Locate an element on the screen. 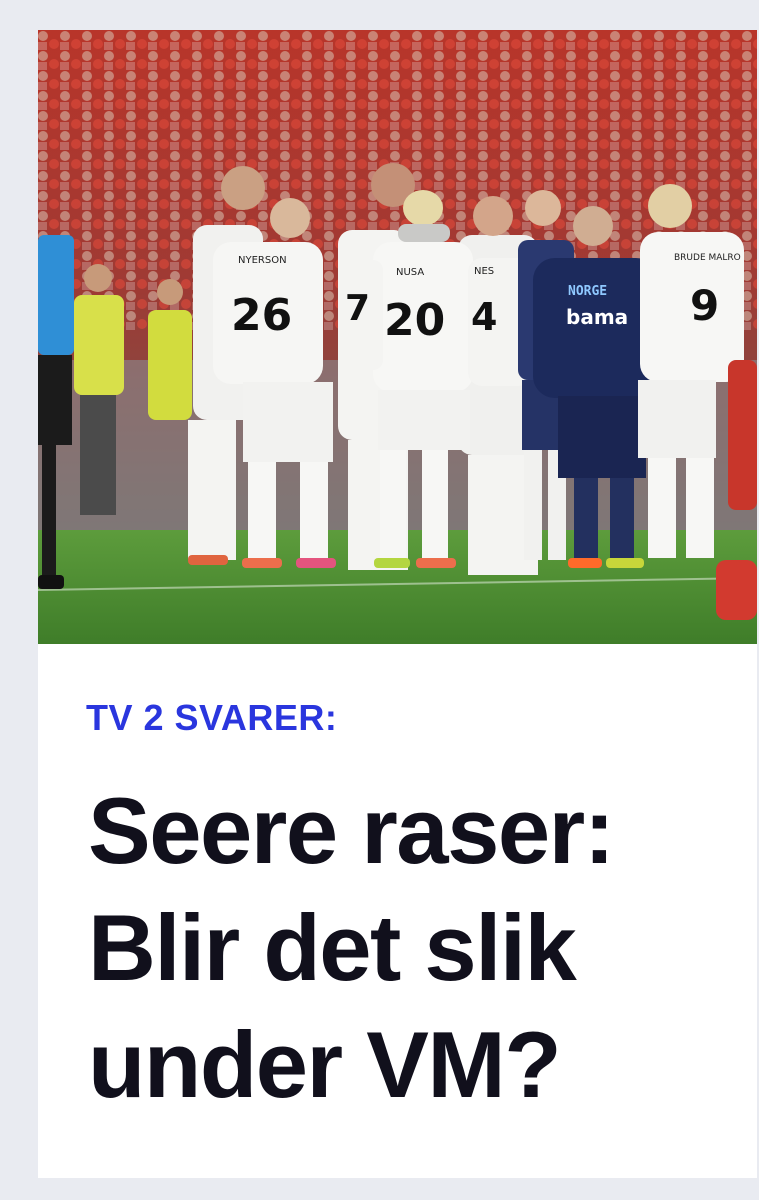 Image resolution: width=759 pixels, height=1200 pixels. jersey-name: NYERSON is located at coordinates (262, 260).